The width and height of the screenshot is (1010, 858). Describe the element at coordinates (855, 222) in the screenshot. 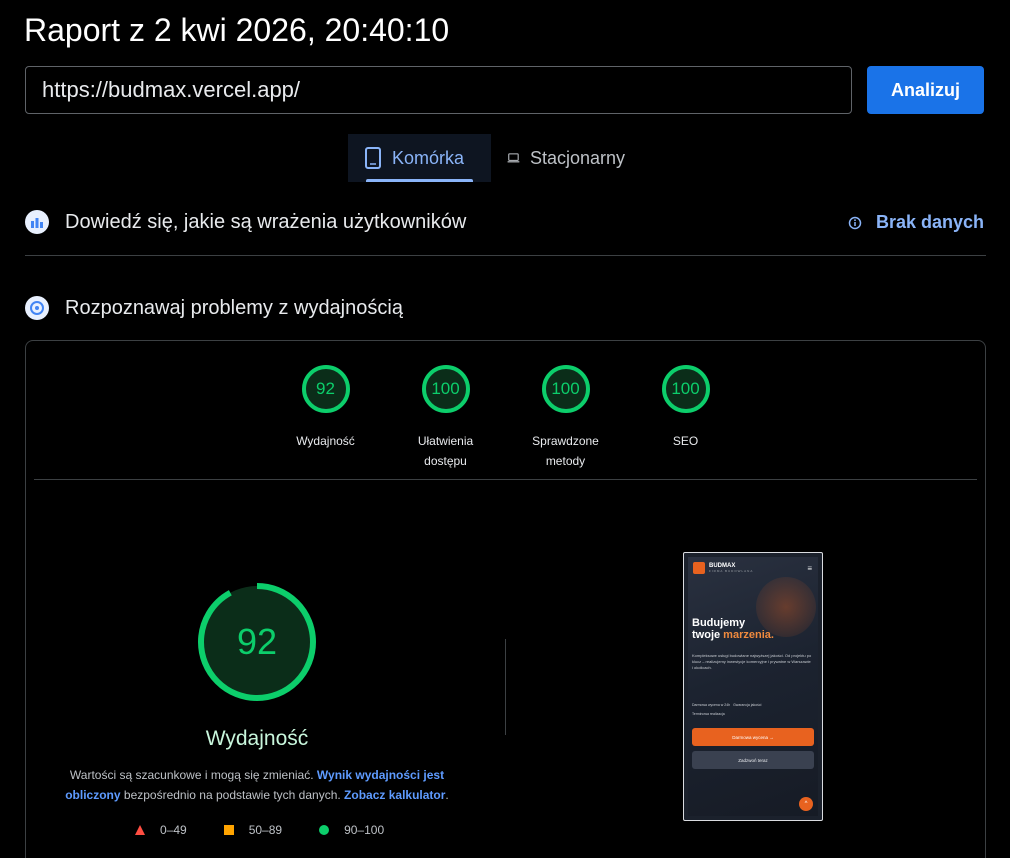

I see `info-icon` at that location.